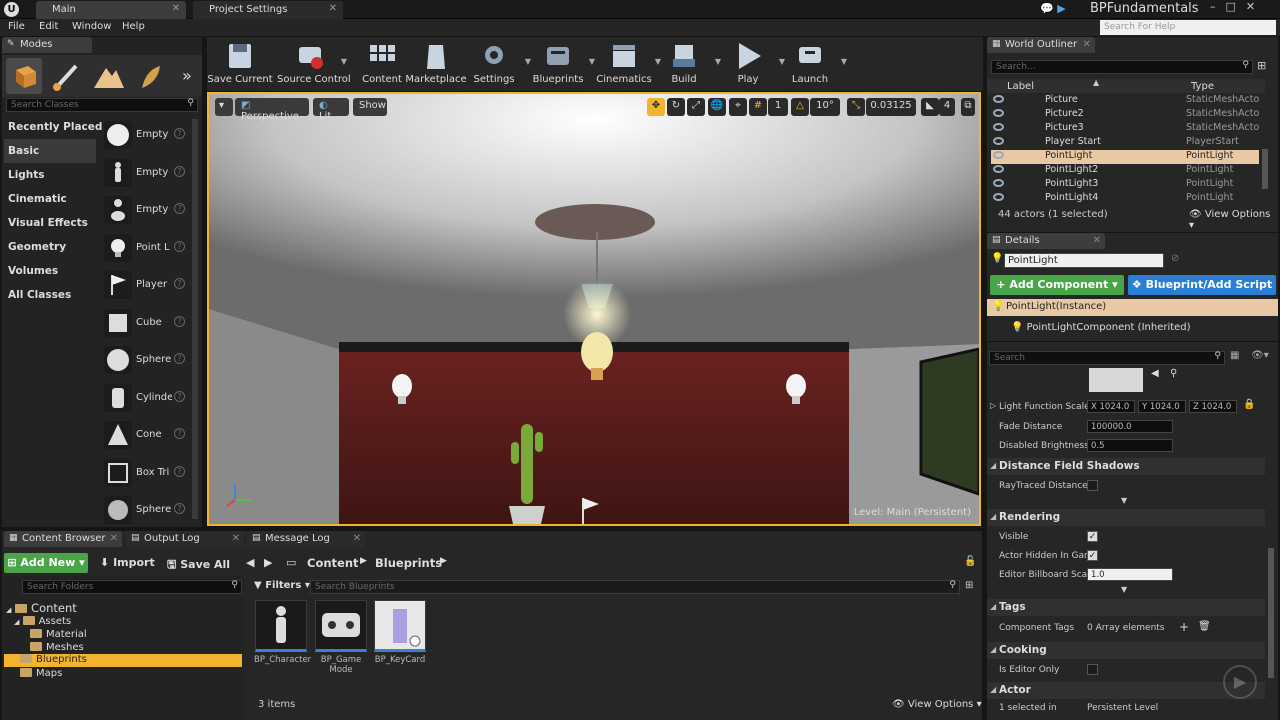 The height and width of the screenshot is (720, 1280). Describe the element at coordinates (58, 634) in the screenshot. I see `tree-item-material: Material` at that location.